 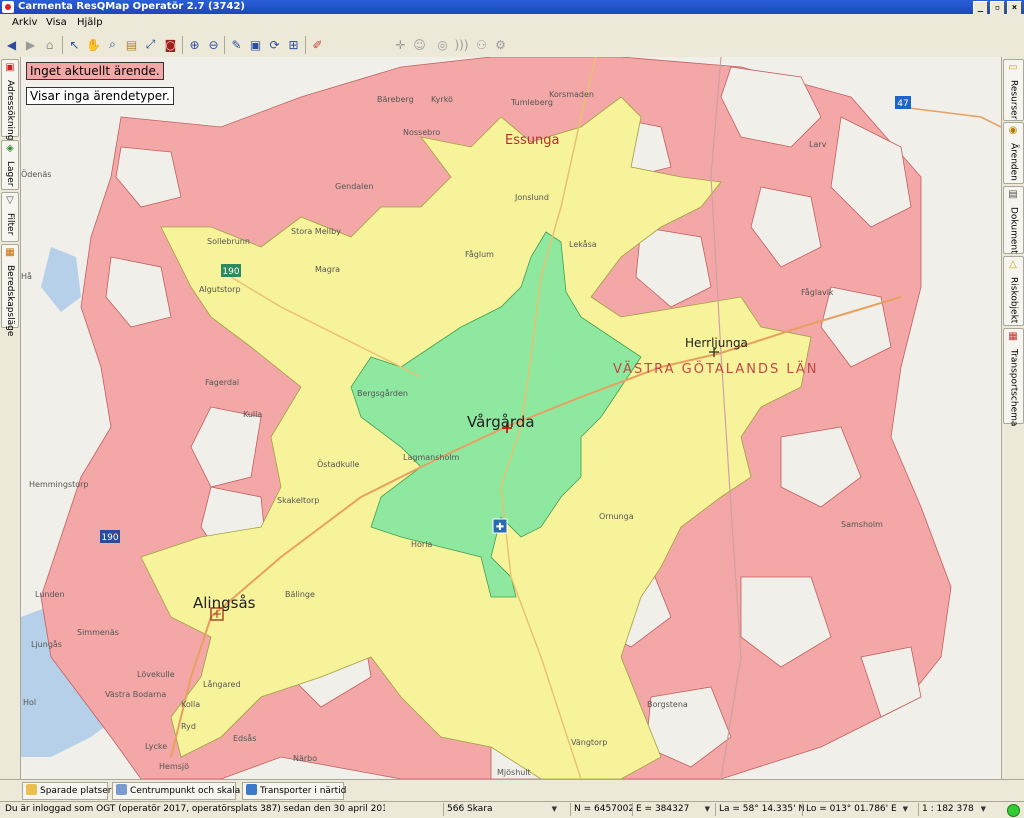 I want to click on app-icon, so click(x=8, y=7).